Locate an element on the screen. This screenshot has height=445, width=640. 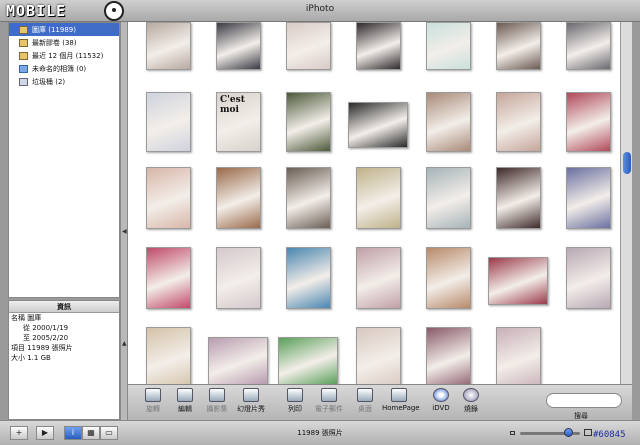
status-bar: 11989 張照片 + ▶ i ▦ ▭ is located at coordinates (320, 432).